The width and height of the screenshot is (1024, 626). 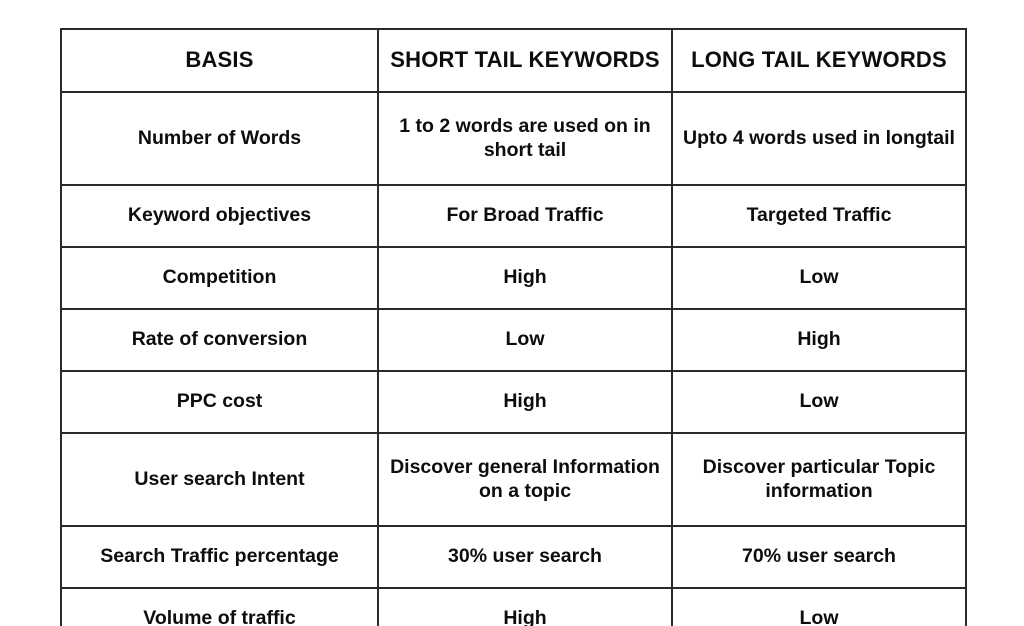 What do you see at coordinates (819, 557) in the screenshot?
I see `cell-long-tail: 70% user search` at bounding box center [819, 557].